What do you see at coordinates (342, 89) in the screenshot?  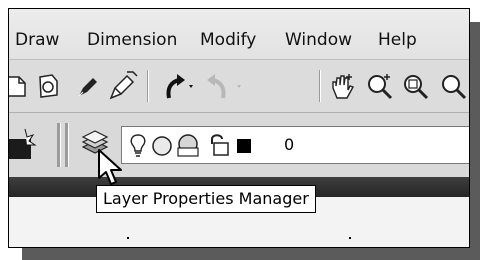 I see `pan-icon` at bounding box center [342, 89].